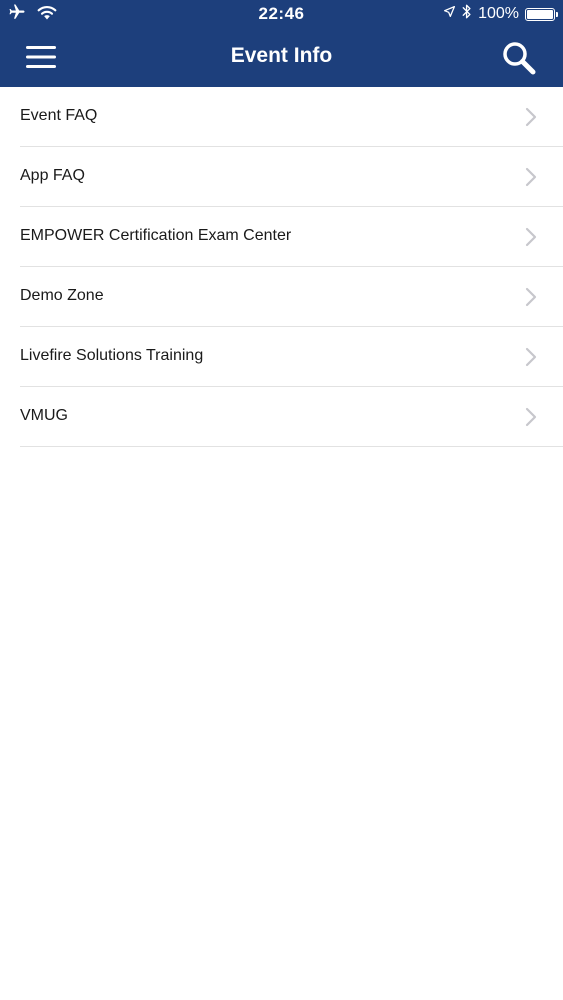 The image size is (563, 1000). I want to click on list-item-3: Demo Zone, so click(291, 297).